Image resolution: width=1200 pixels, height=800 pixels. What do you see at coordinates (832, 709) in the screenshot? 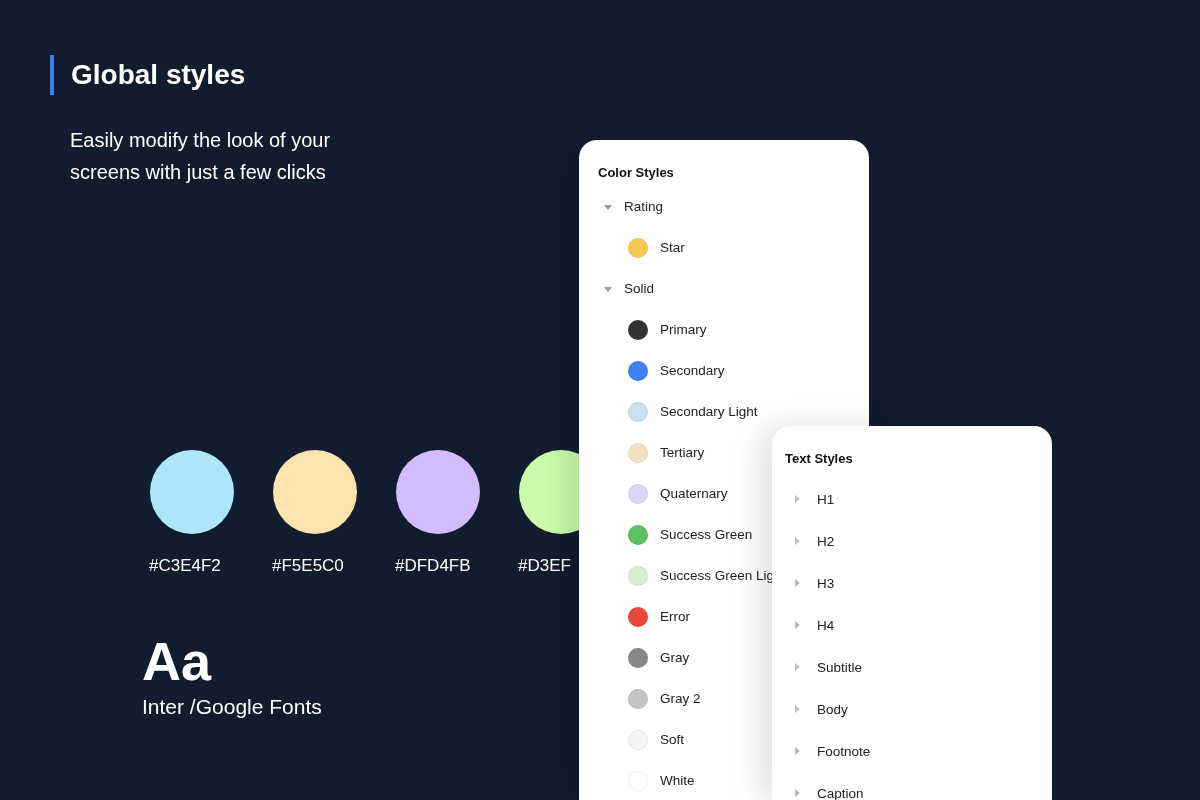
I see `text-style-name: Body` at bounding box center [832, 709].